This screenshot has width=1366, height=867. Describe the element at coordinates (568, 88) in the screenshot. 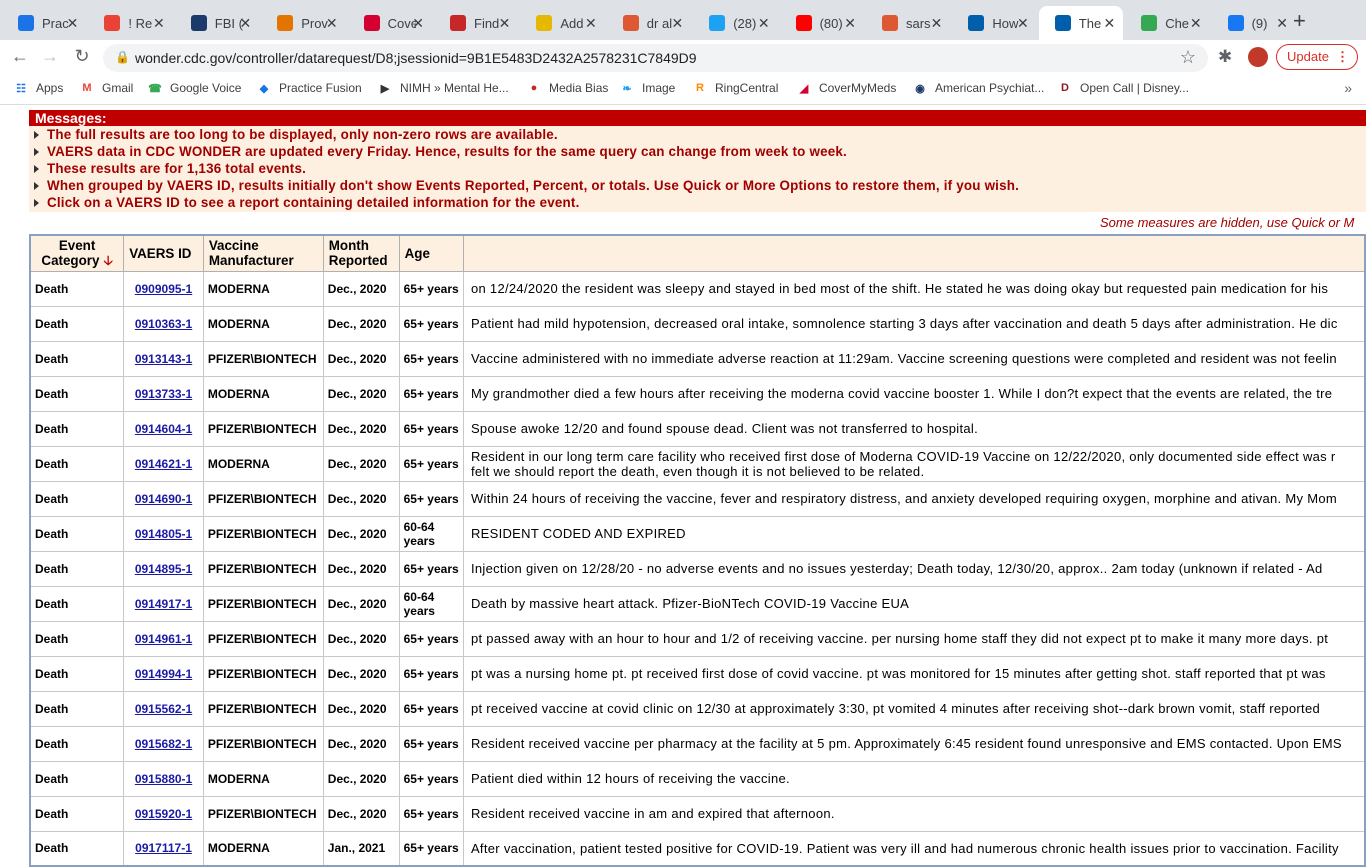

I see `bookmark-item: ● Media Bias` at that location.